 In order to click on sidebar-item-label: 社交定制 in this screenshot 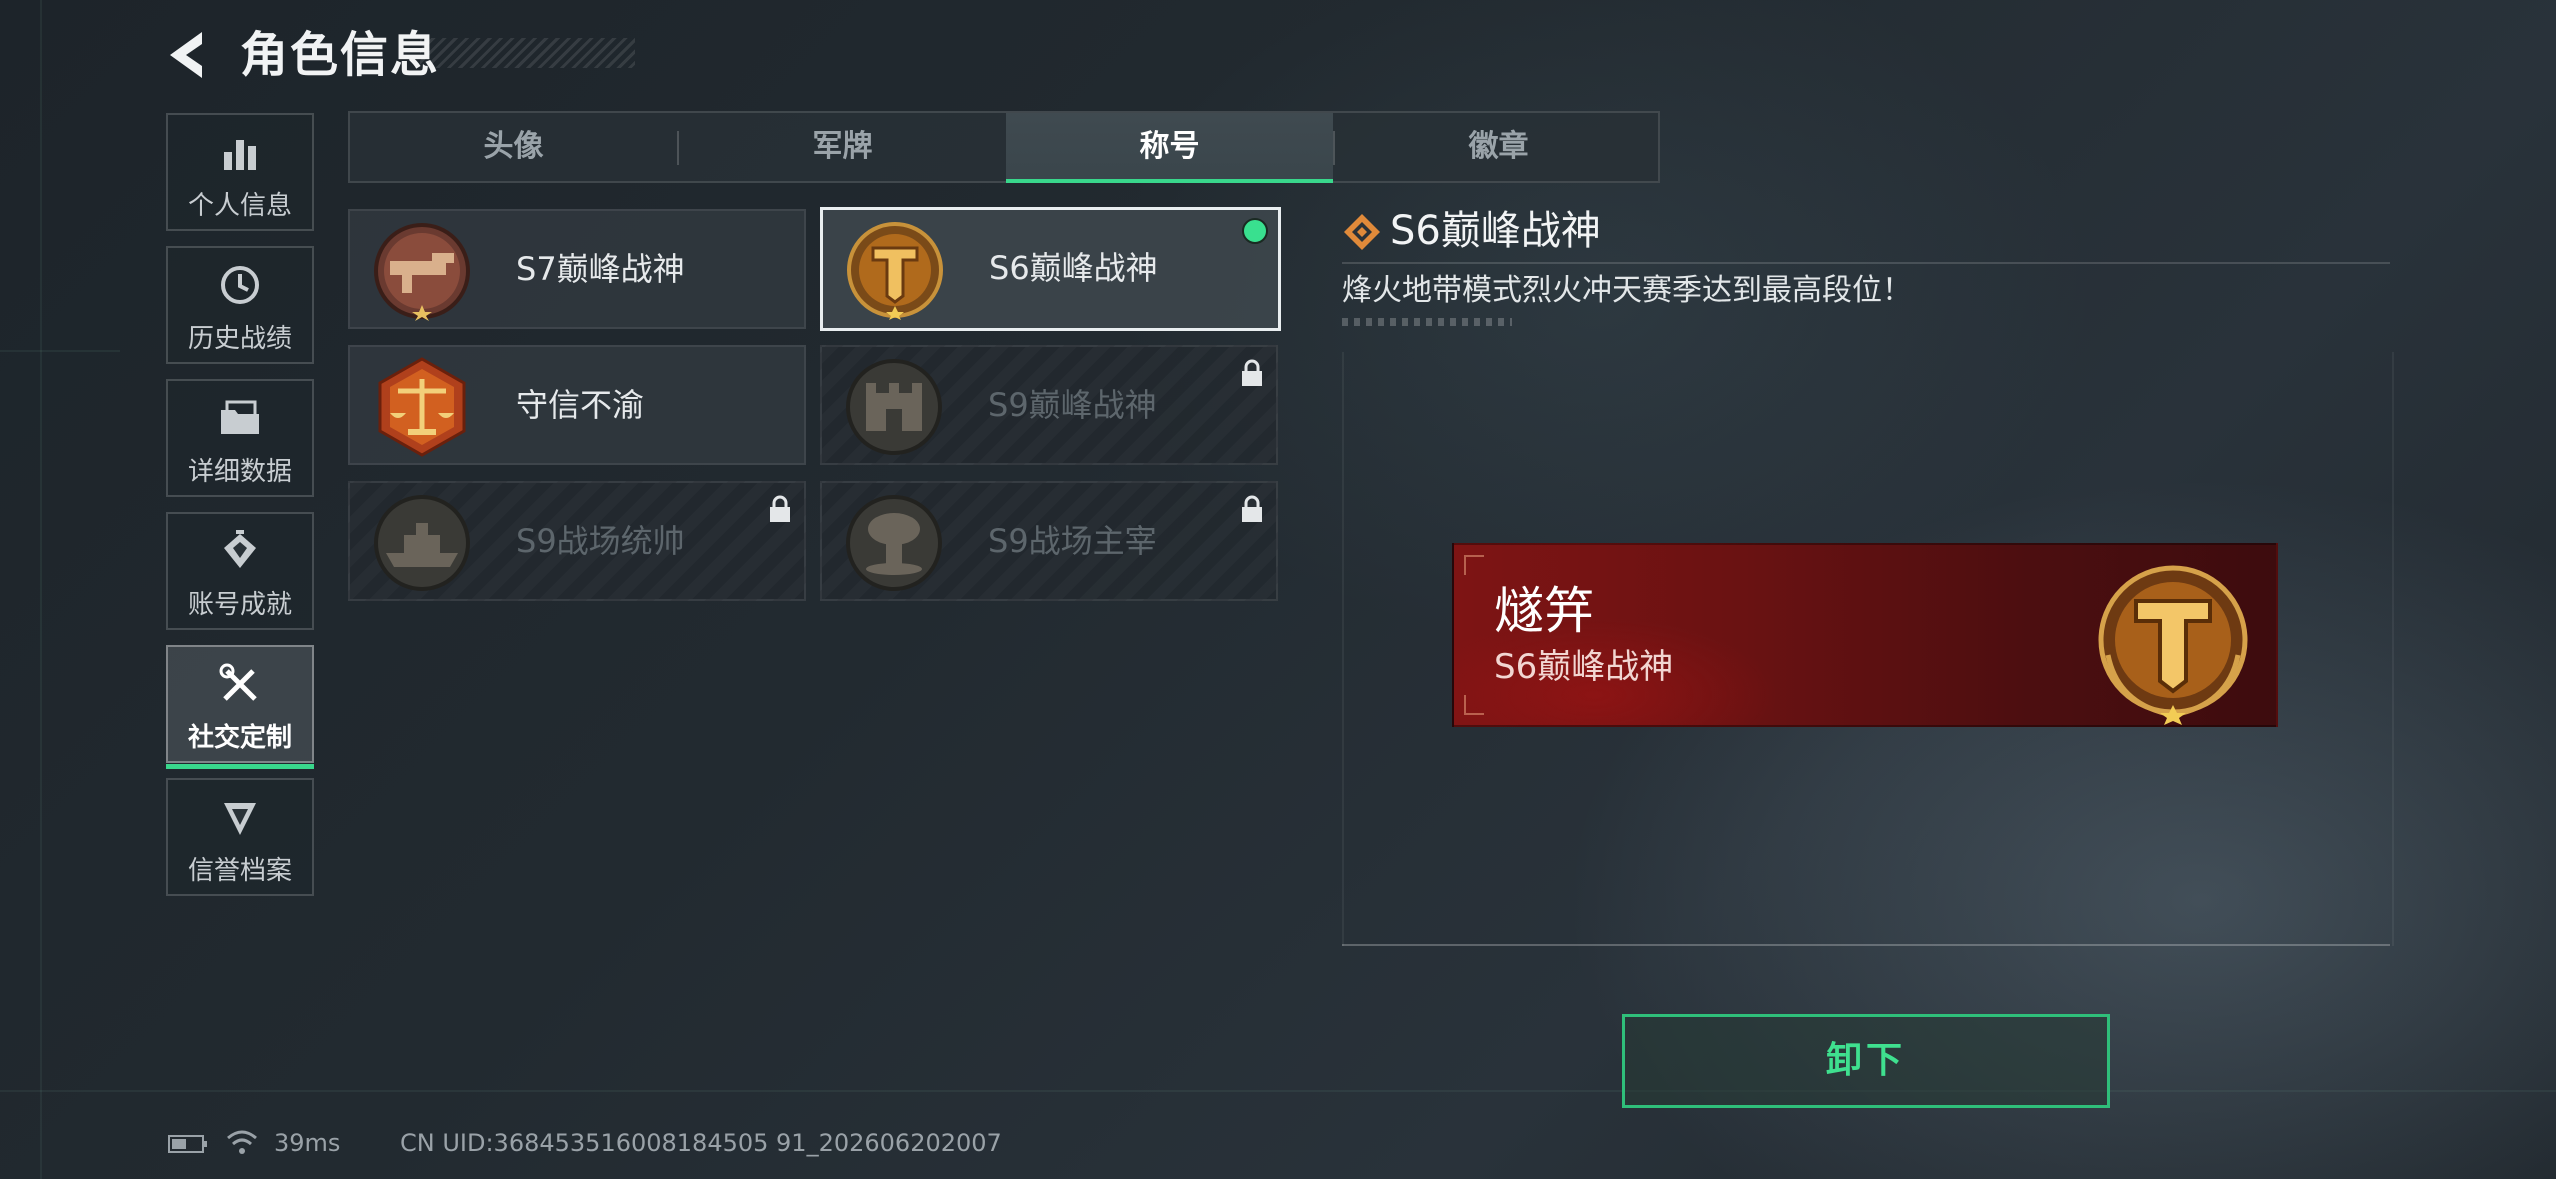, I will do `click(239, 738)`.